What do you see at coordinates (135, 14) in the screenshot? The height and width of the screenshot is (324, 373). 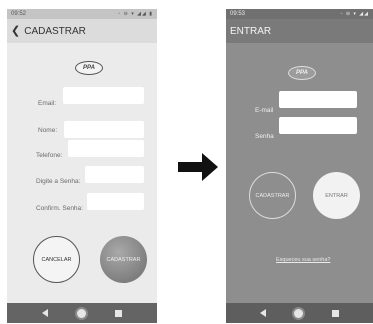 I see `status-icons: ▫ ⊖ ▾ ◢◢ ▮` at bounding box center [135, 14].